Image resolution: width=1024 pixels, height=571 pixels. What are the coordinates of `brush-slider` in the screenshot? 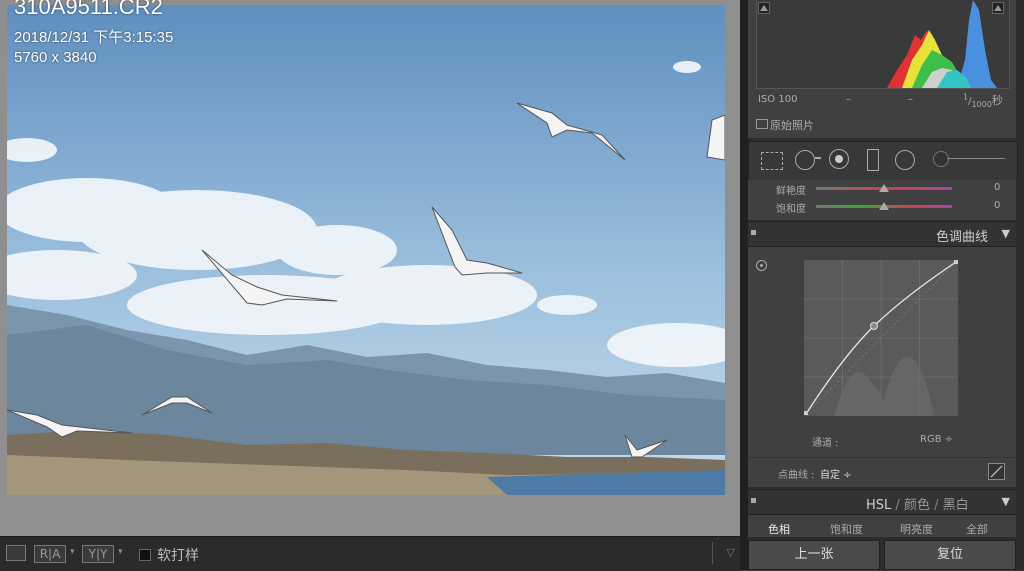 It's located at (976, 158).